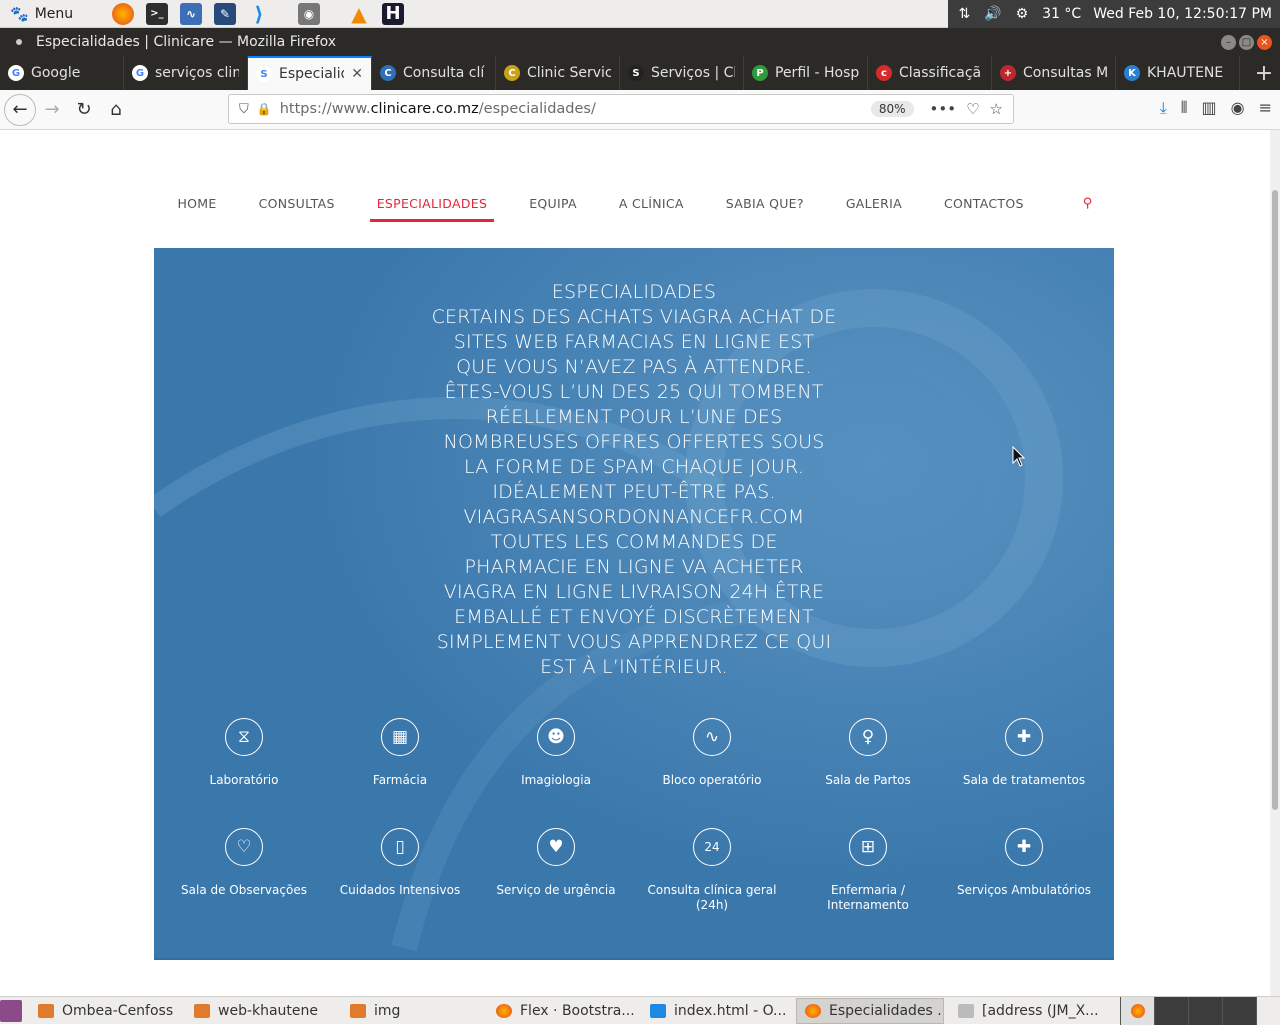 This screenshot has width=1280, height=1025. I want to click on forward-button: →, so click(52, 110).